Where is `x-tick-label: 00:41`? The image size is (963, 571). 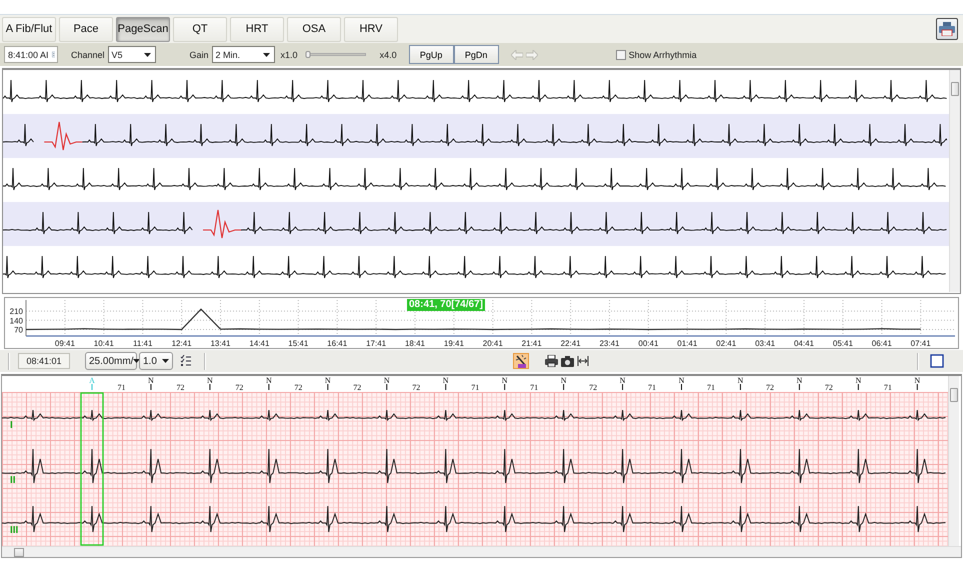
x-tick-label: 00:41 is located at coordinates (648, 343).